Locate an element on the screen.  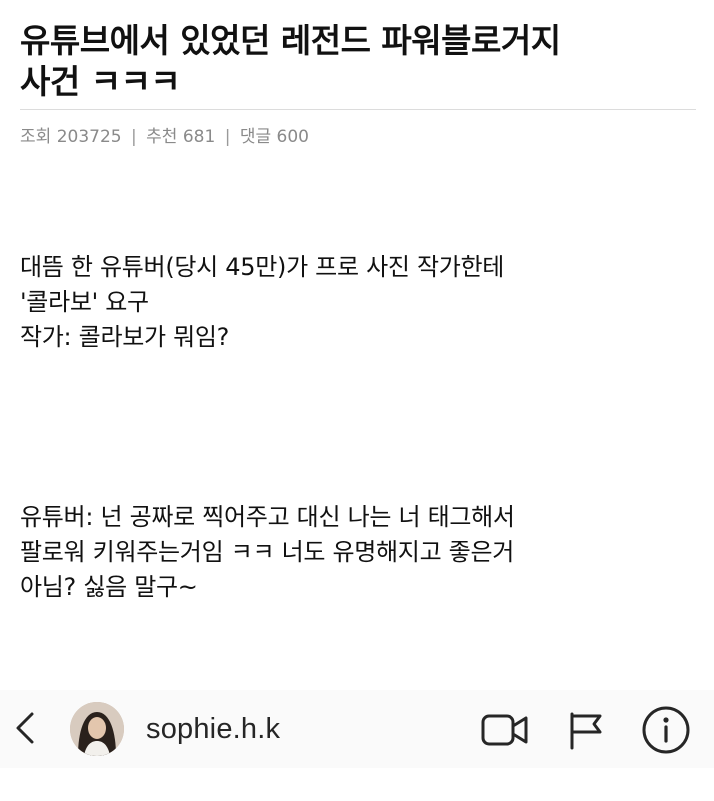
content-line: 유튜버: 넌 공짜로 찍어주고 대신 나는 너 태그해서 is located at coordinates (267, 517).